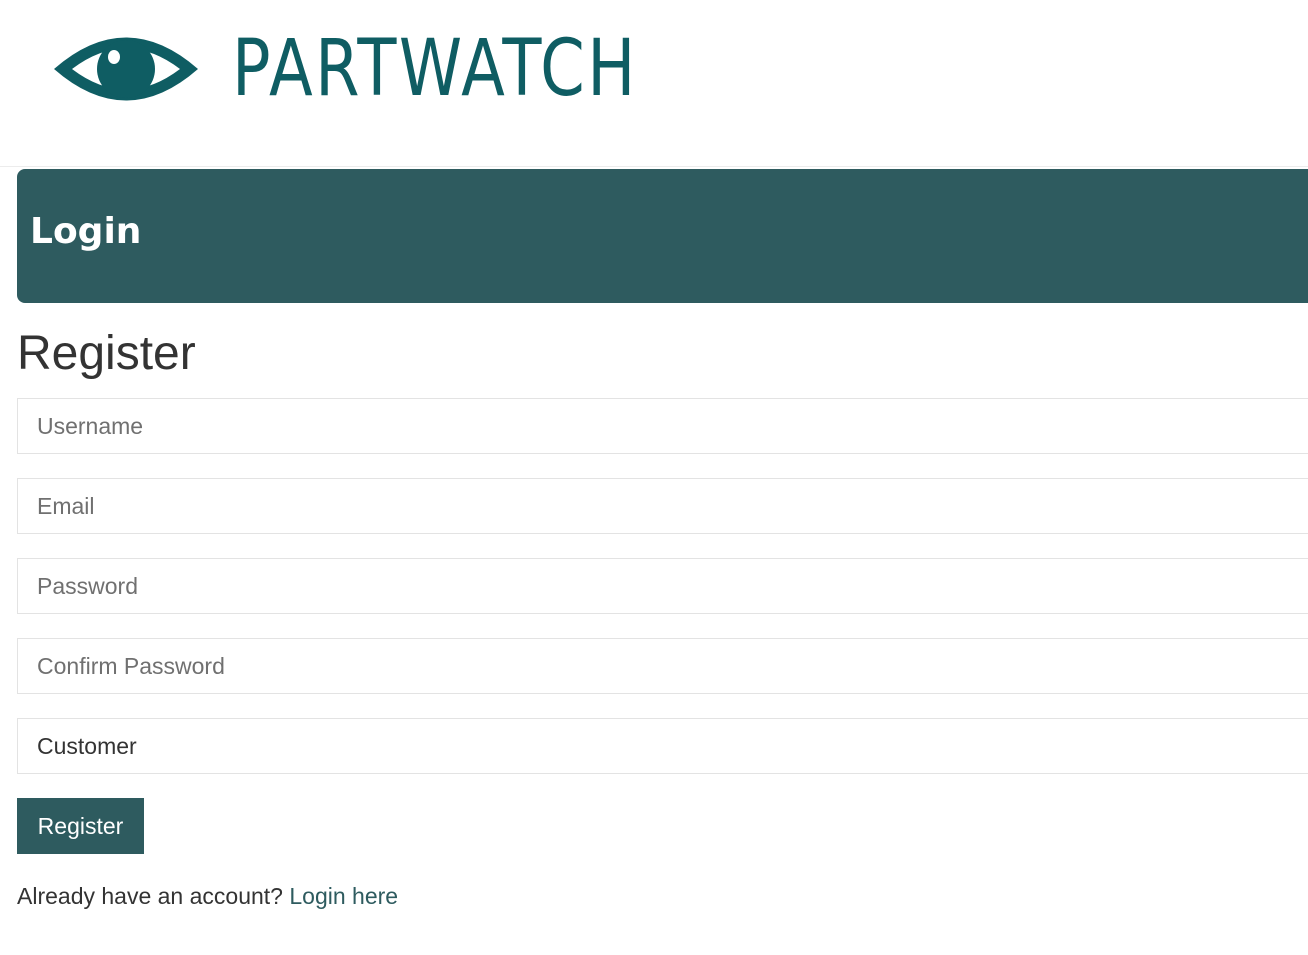 The width and height of the screenshot is (1308, 955). I want to click on role-select: Customer, so click(662, 746).